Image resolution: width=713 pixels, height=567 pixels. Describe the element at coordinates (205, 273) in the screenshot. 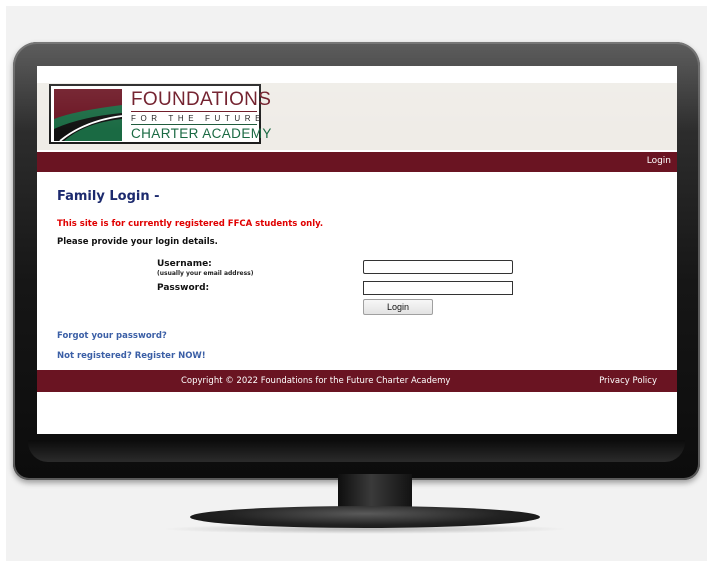

I see `username-hint: (usually your email address)` at that location.